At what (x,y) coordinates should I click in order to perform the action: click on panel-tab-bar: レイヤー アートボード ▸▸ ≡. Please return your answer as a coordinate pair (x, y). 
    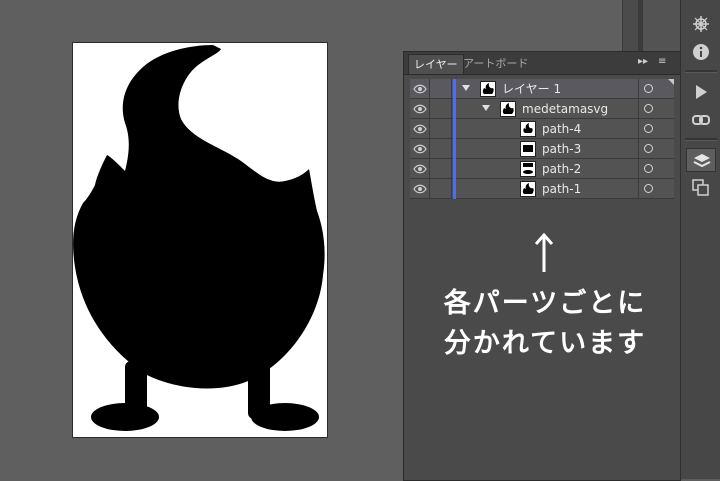
    Looking at the image, I should click on (542, 63).